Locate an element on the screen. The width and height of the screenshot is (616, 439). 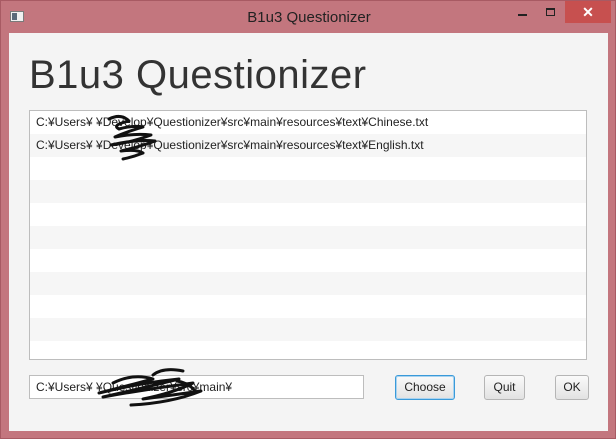
maximize-button is located at coordinates (550, 12).